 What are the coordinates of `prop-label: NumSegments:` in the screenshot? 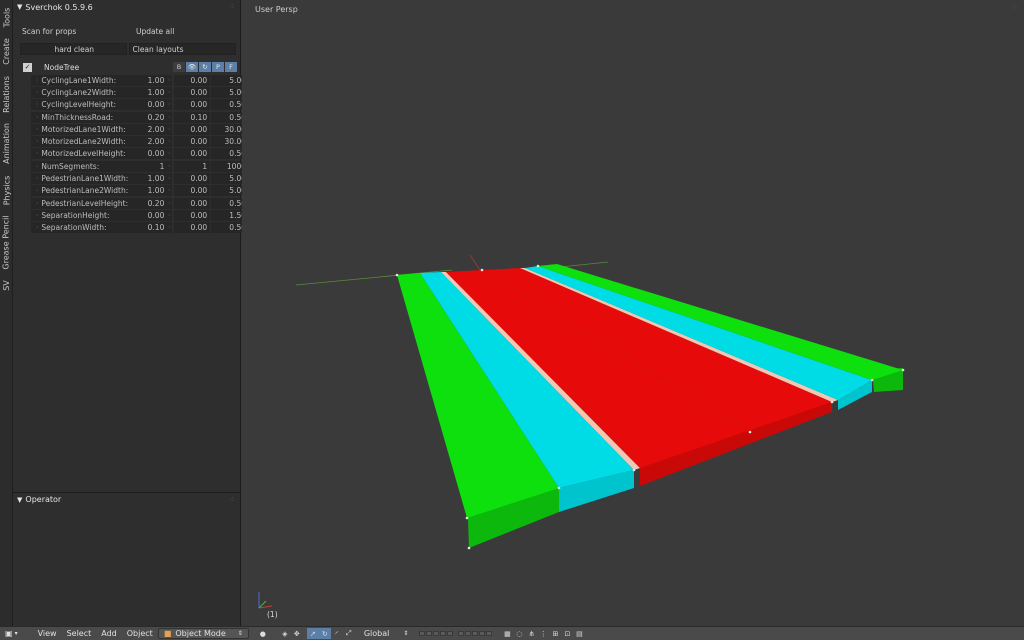 It's located at (87, 166).